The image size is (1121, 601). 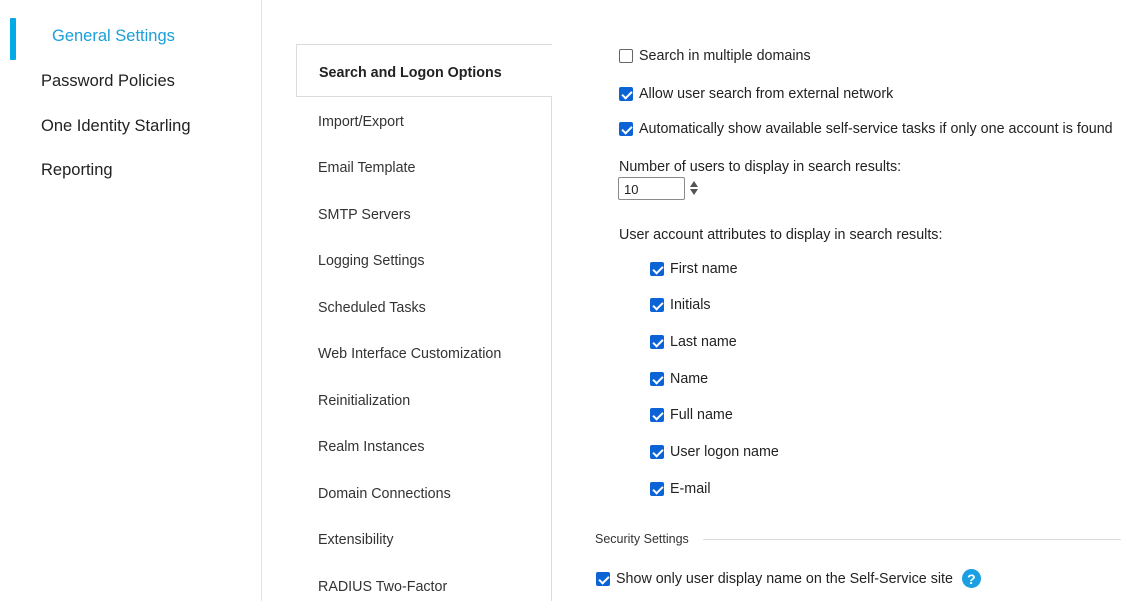 I want to click on last-name-label: Last name, so click(x=703, y=342).